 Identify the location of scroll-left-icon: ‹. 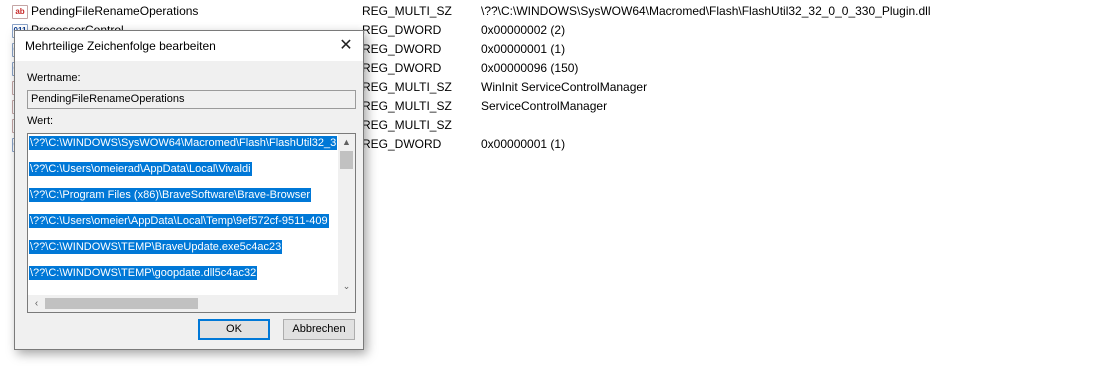
(36, 303).